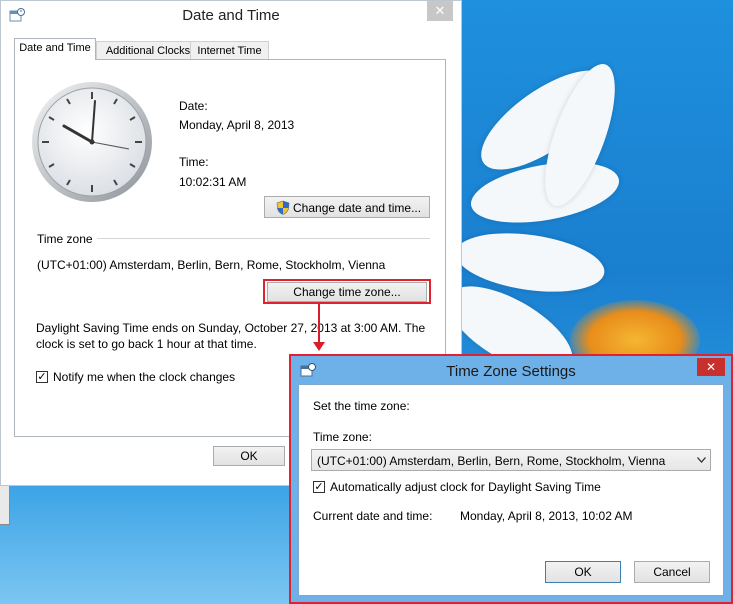 This screenshot has width=733, height=604. I want to click on notify-checkbox-label: Notify me when the clock changes, so click(144, 377).